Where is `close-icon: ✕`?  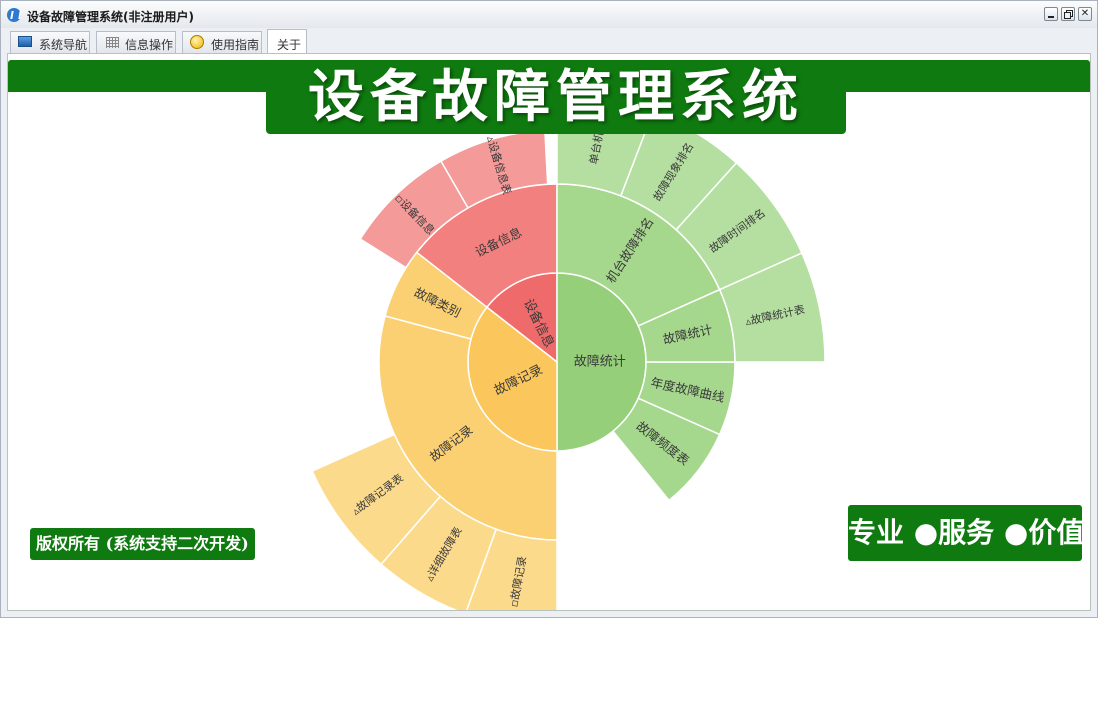 close-icon: ✕ is located at coordinates (1085, 13).